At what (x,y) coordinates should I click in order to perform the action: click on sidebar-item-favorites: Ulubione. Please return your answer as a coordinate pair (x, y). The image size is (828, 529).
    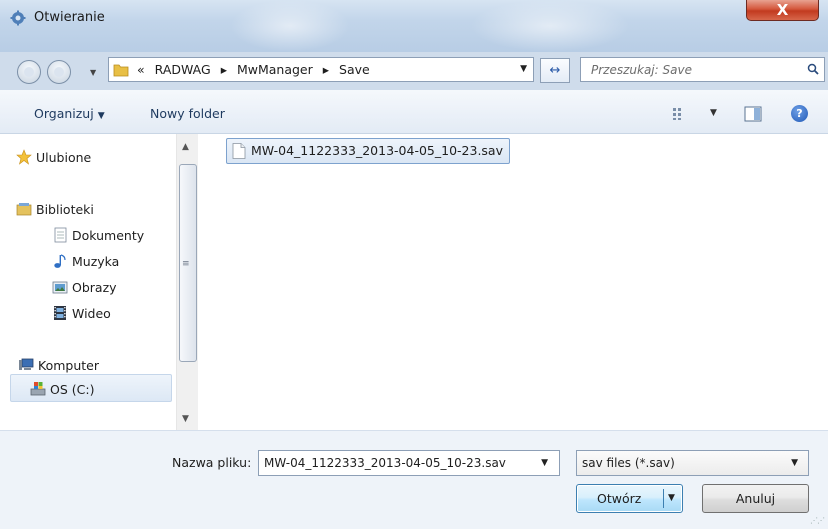
    Looking at the image, I should click on (54, 157).